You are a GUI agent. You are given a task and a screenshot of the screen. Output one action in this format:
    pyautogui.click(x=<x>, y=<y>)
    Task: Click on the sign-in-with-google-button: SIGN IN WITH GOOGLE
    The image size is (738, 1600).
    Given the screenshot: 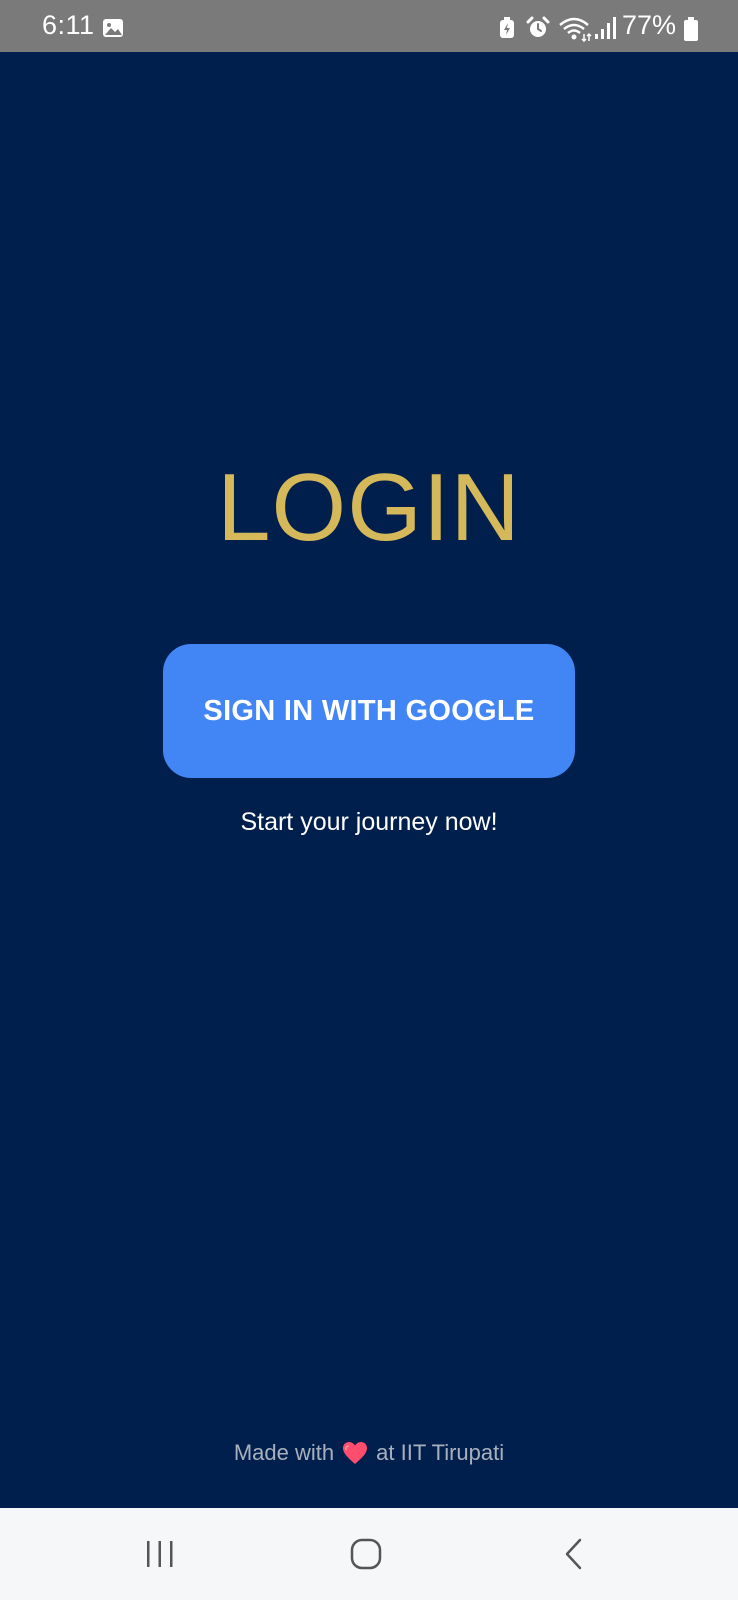 What is the action you would take?
    pyautogui.click(x=369, y=711)
    